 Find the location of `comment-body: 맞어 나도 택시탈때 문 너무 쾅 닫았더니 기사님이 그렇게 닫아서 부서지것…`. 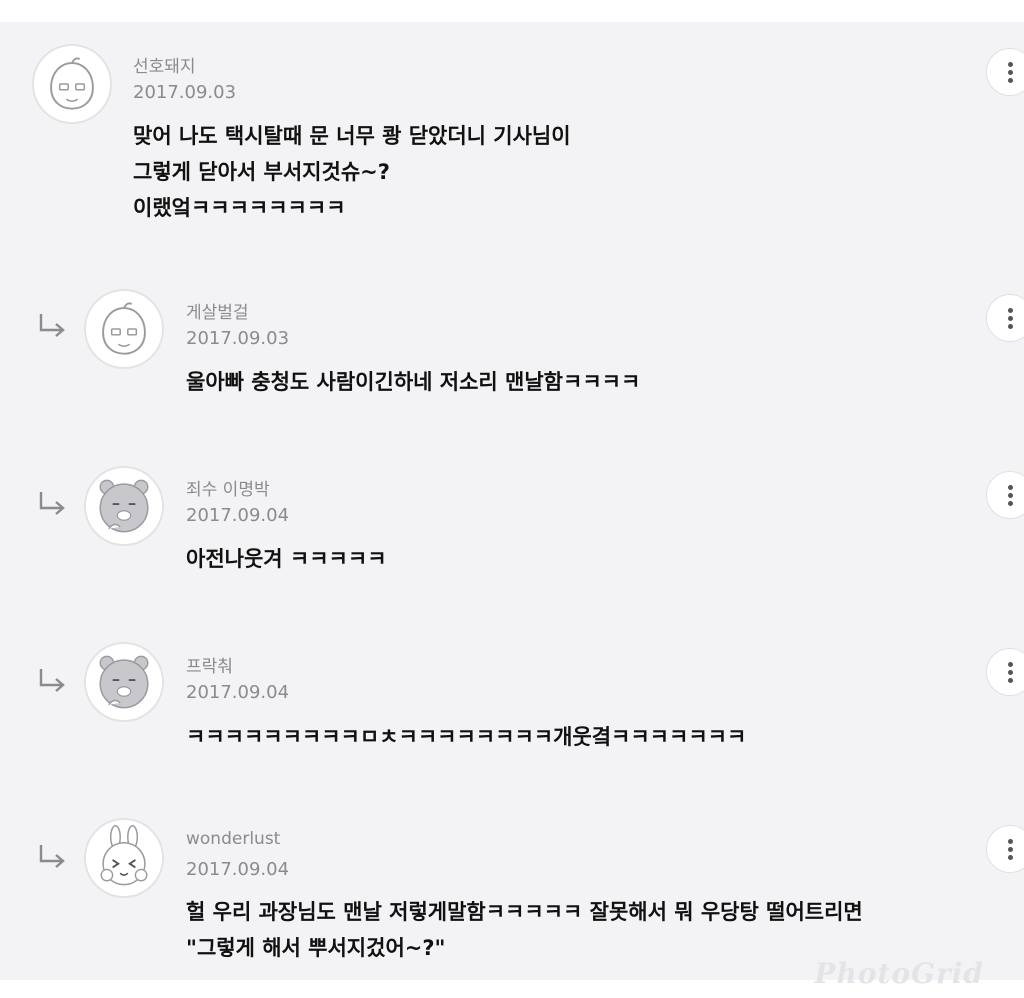

comment-body: 맞어 나도 택시탈때 문 너무 쾅 닫았더니 기사님이 그렇게 닫아서 부서지것… is located at coordinates (352, 172).